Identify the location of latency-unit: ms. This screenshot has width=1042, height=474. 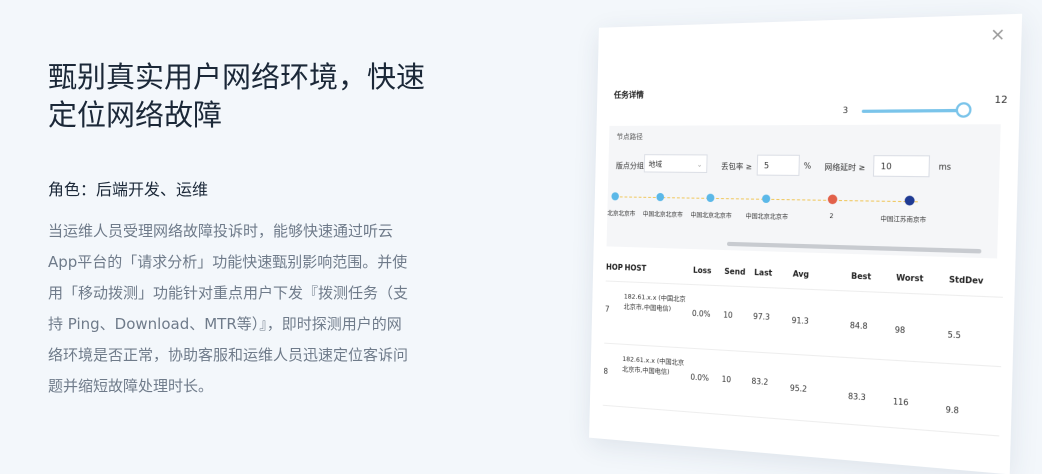
(945, 166).